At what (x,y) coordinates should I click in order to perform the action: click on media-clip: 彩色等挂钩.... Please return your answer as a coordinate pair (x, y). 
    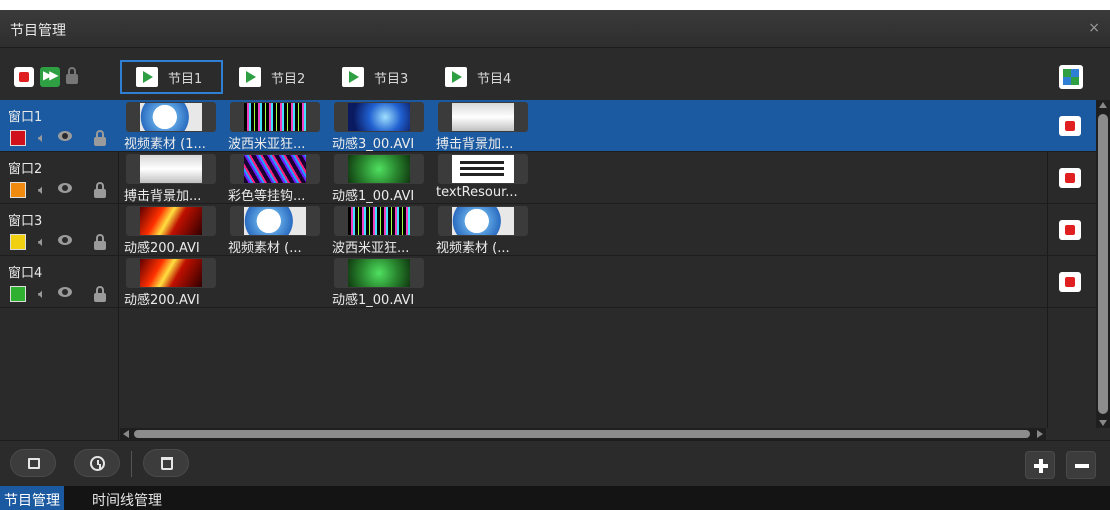
    Looking at the image, I should click on (275, 179).